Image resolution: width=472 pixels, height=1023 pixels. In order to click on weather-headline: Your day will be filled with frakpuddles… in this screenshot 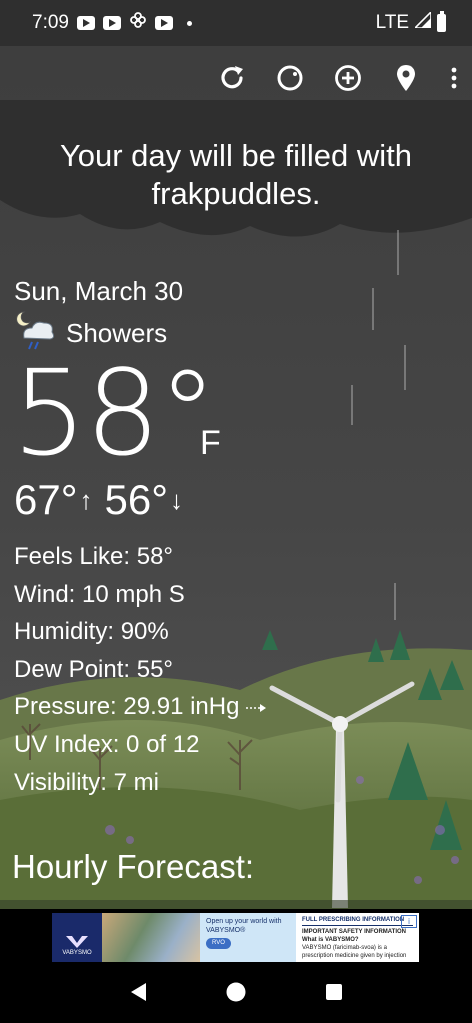, I will do `click(236, 174)`.